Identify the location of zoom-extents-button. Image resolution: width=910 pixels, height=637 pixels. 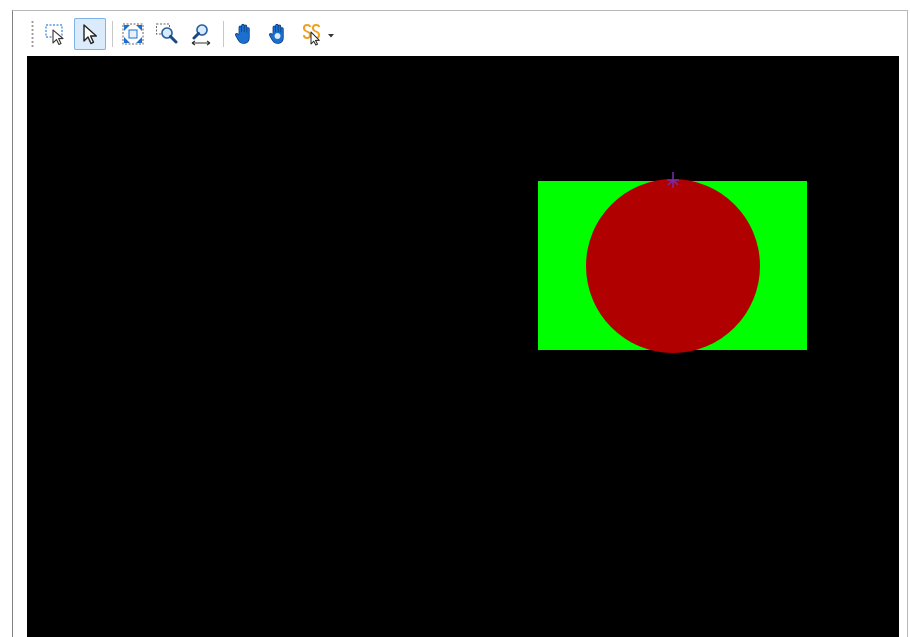
(133, 34).